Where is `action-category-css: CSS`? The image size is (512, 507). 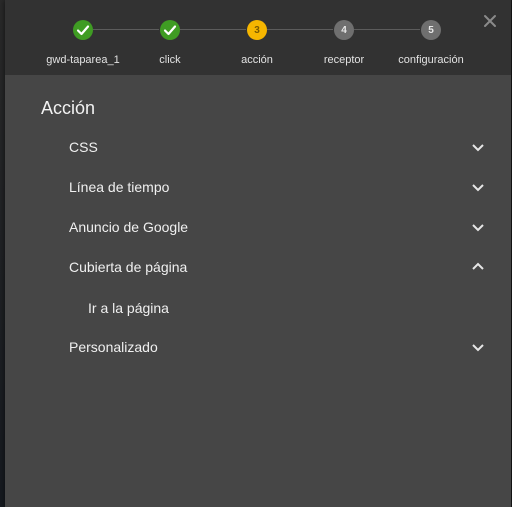
action-category-css: CSS is located at coordinates (265, 147).